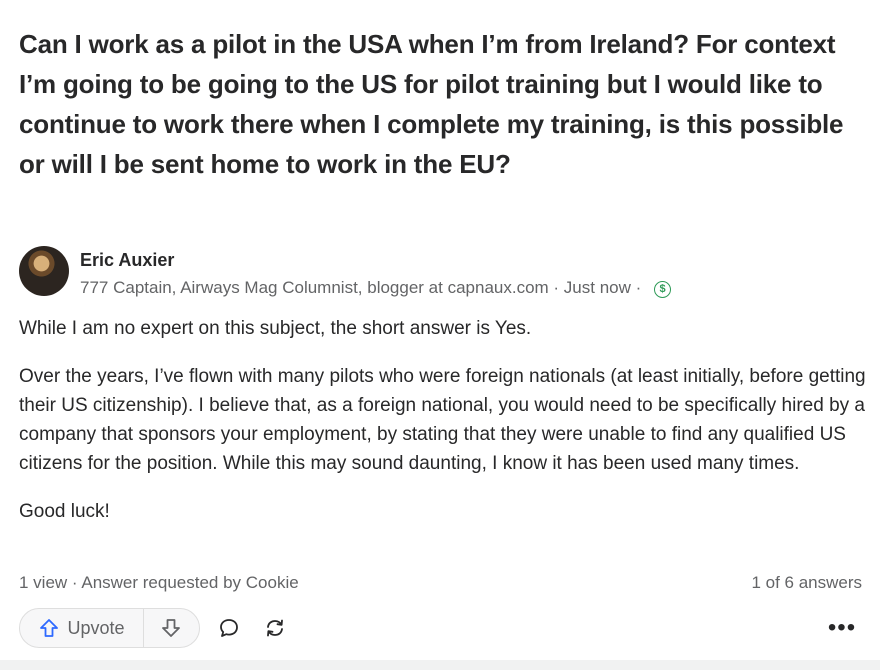 The width and height of the screenshot is (880, 670). I want to click on answer-count: 1 of 6 answers, so click(806, 583).